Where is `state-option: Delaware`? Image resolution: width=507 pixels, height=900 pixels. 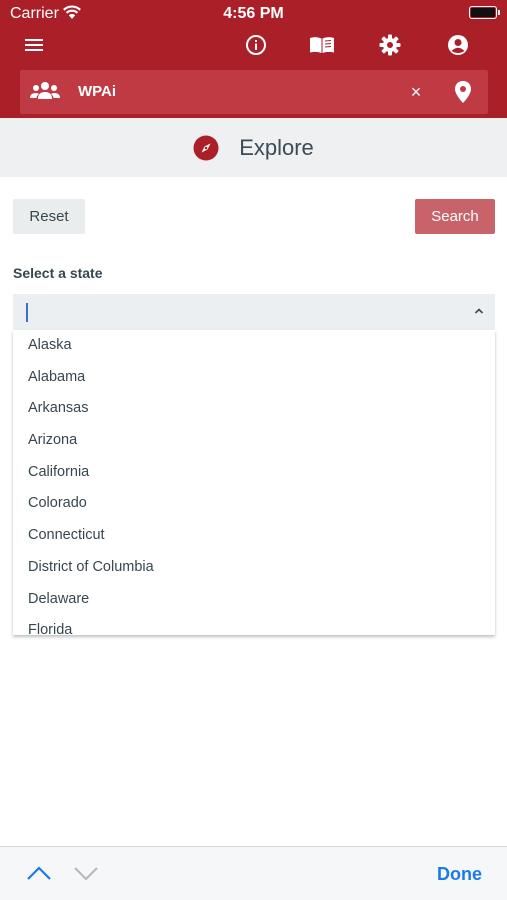 state-option: Delaware is located at coordinates (254, 600).